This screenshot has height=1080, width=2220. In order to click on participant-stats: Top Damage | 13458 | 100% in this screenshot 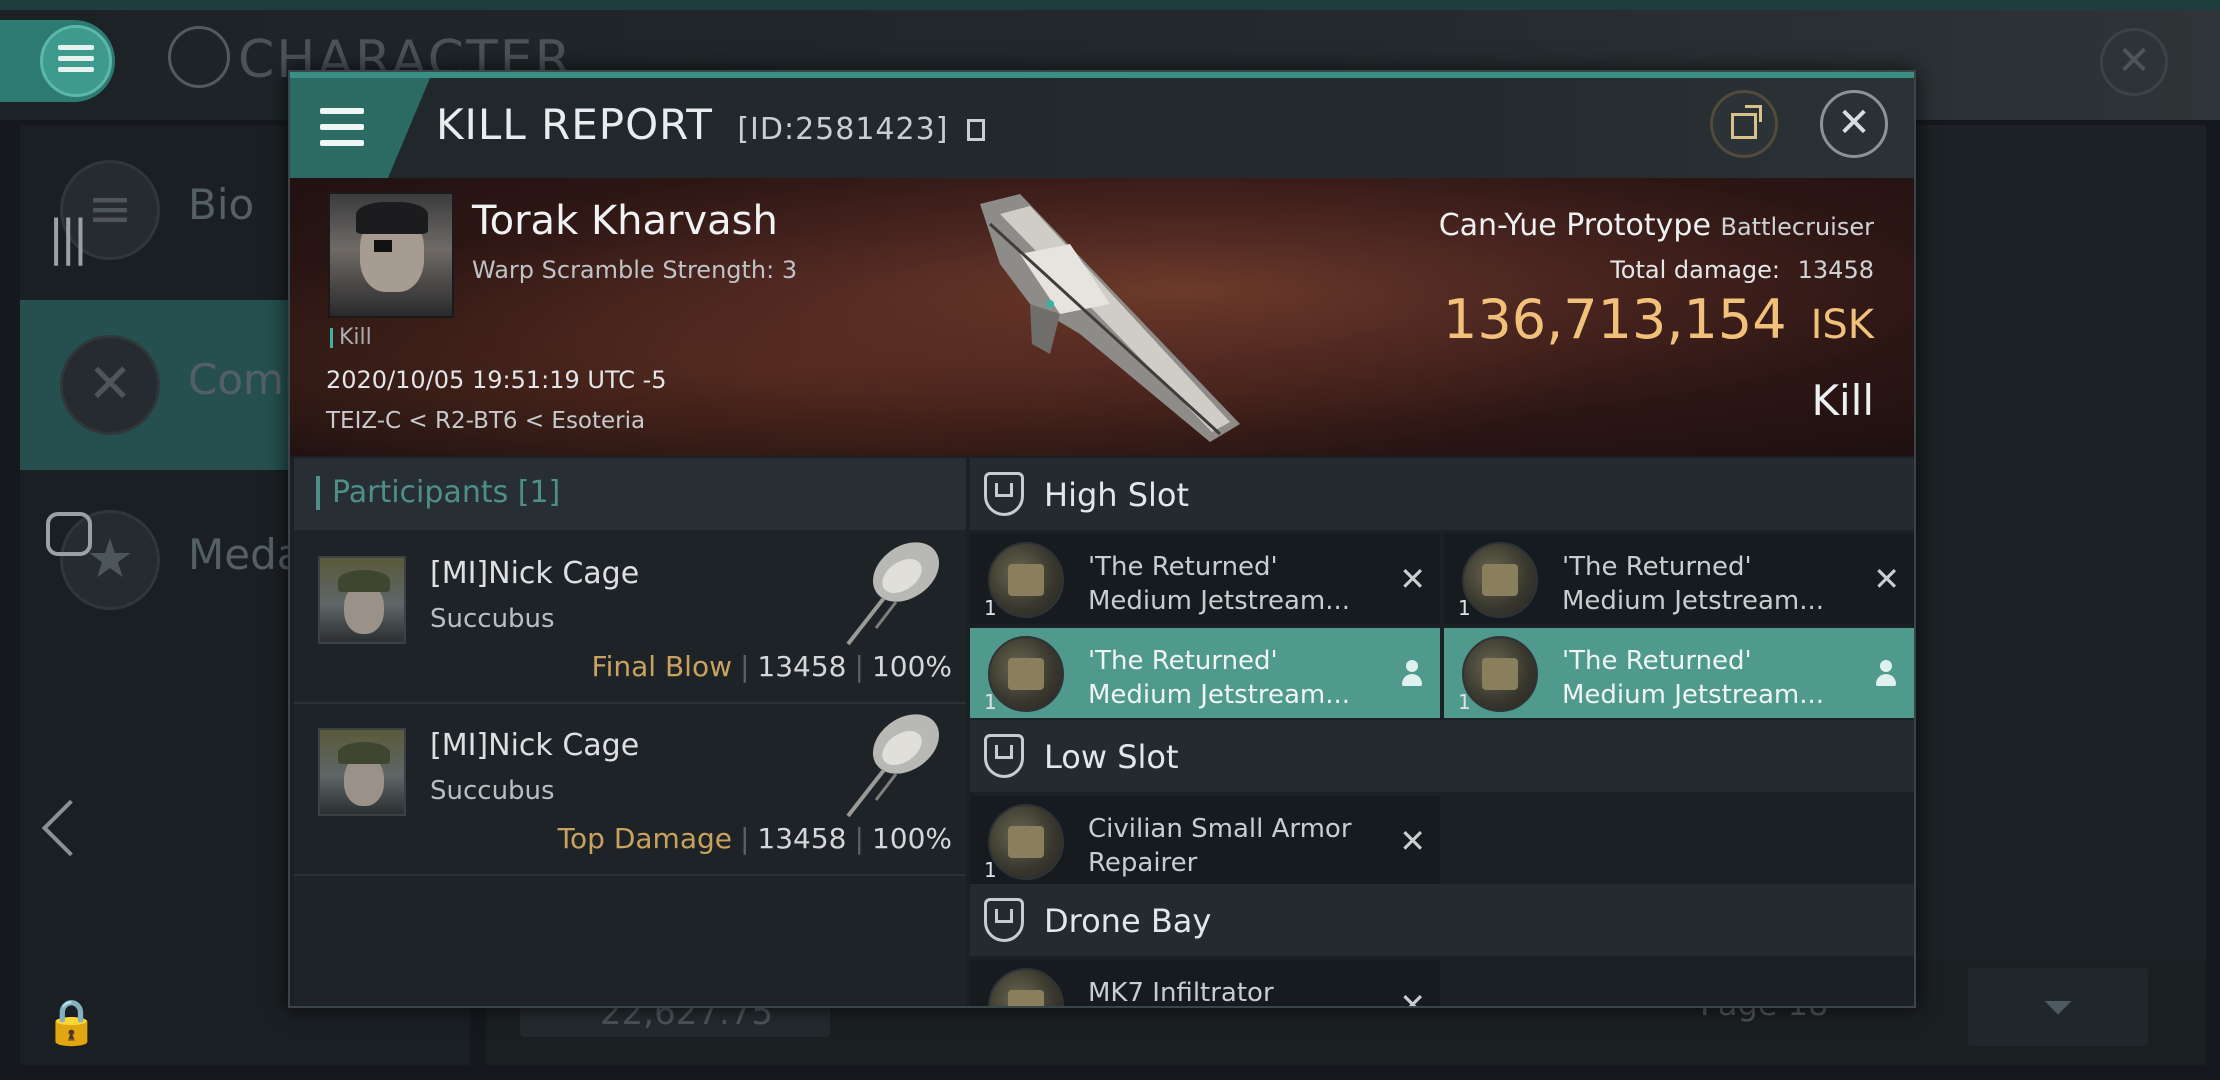, I will do `click(754, 838)`.